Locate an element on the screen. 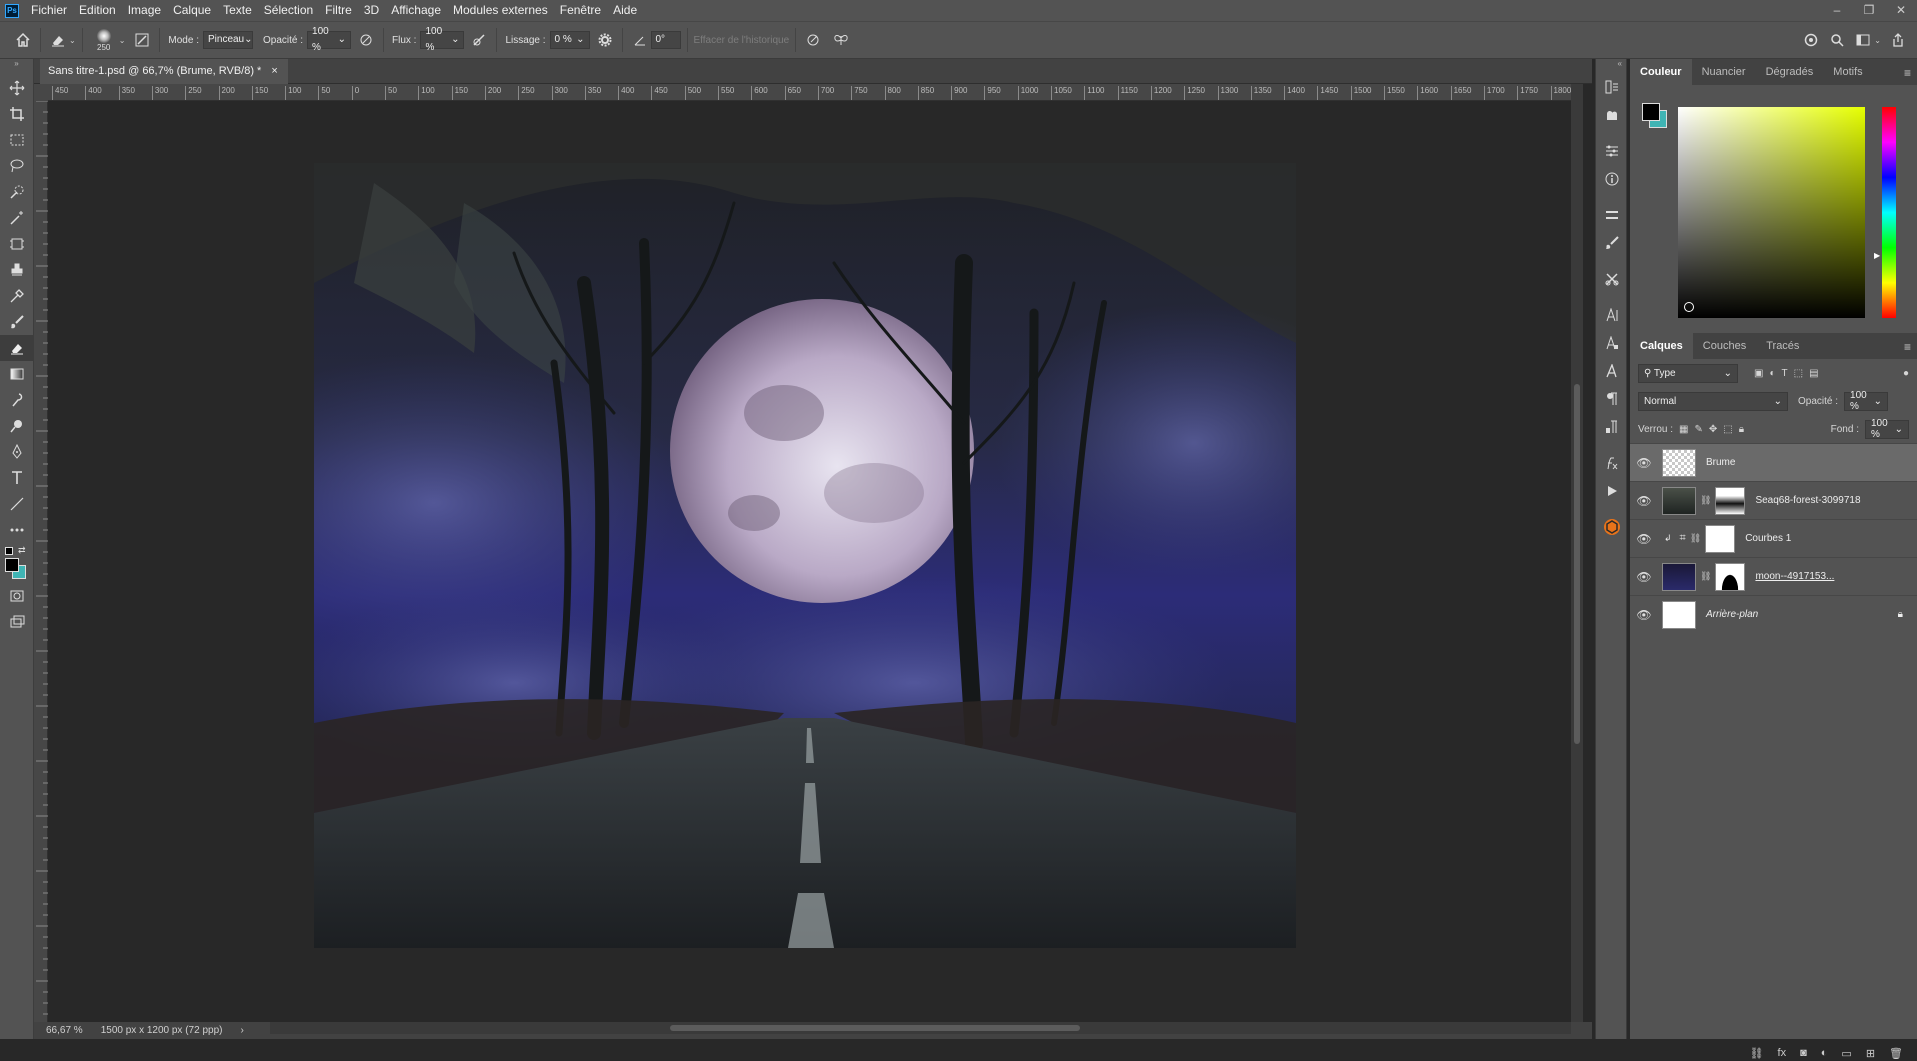 The width and height of the screenshot is (1917, 1061). filter-shape-icon: ⬚ is located at coordinates (1798, 373).